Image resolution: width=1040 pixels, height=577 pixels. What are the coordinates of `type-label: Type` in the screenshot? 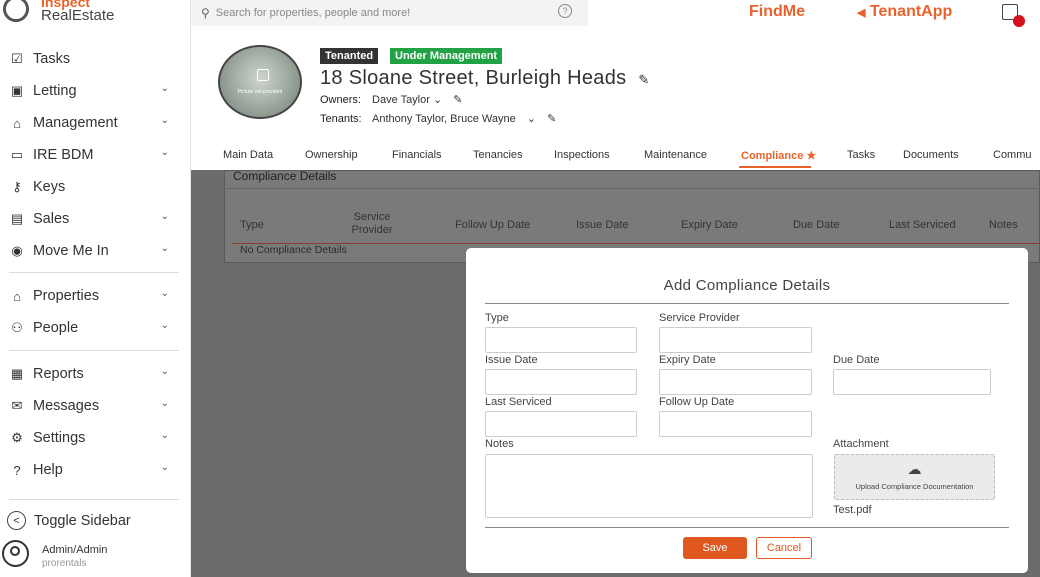 It's located at (497, 318).